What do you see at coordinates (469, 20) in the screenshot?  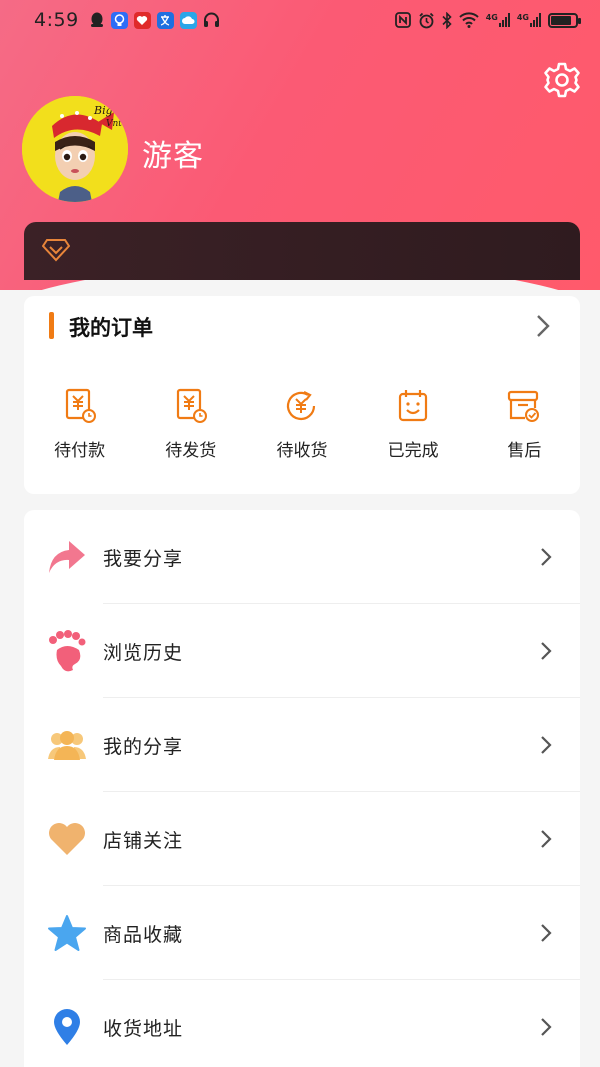 I see `wifi-icon` at bounding box center [469, 20].